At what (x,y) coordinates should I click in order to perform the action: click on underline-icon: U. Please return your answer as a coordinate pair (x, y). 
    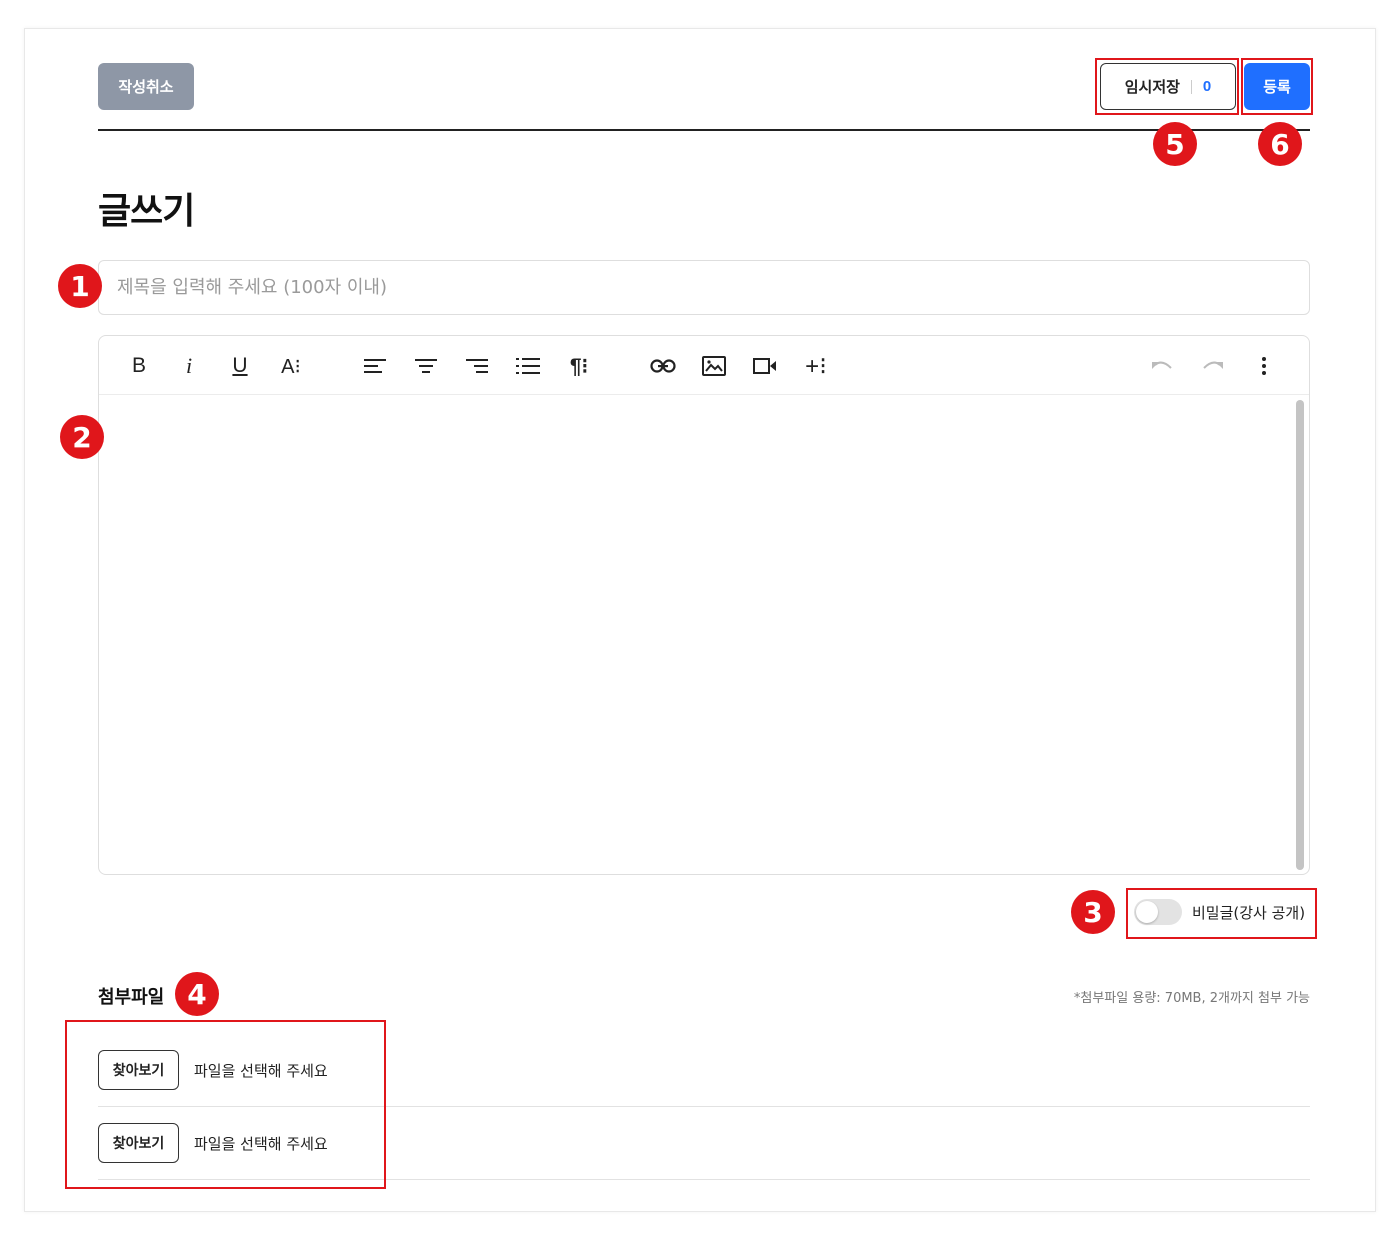
    Looking at the image, I should click on (240, 366).